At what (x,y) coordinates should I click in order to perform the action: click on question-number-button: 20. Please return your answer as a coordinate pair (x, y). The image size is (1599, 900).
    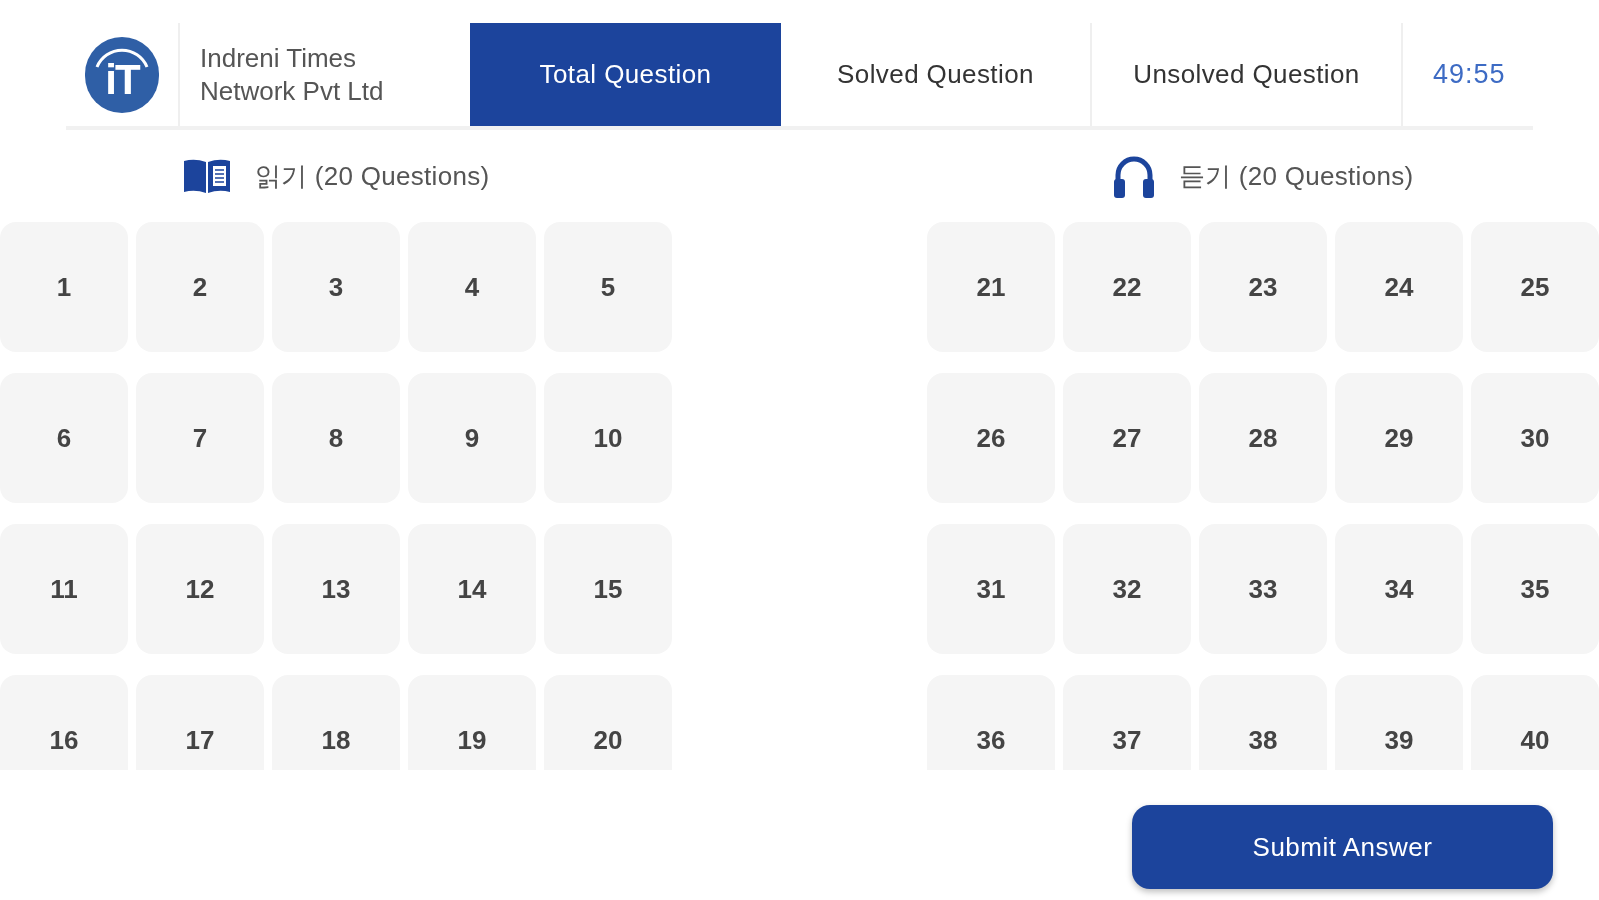
    Looking at the image, I should click on (608, 722).